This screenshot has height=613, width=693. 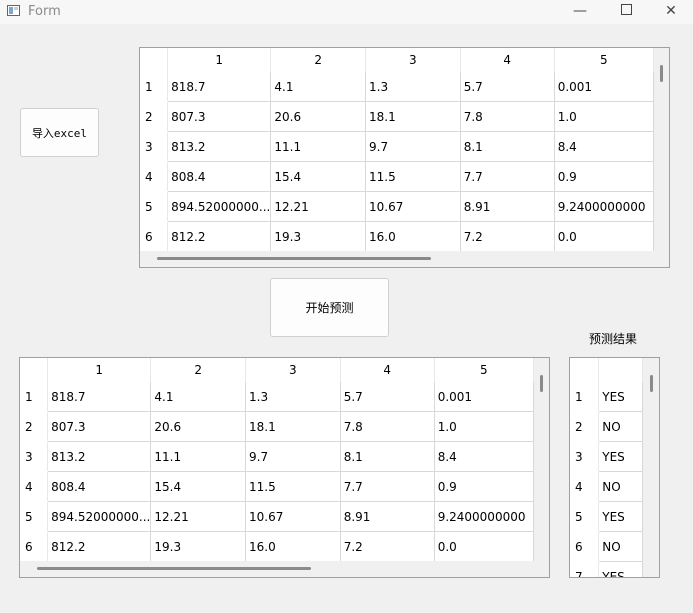 What do you see at coordinates (59, 132) in the screenshot?
I see `import-excel-button: 导入excel` at bounding box center [59, 132].